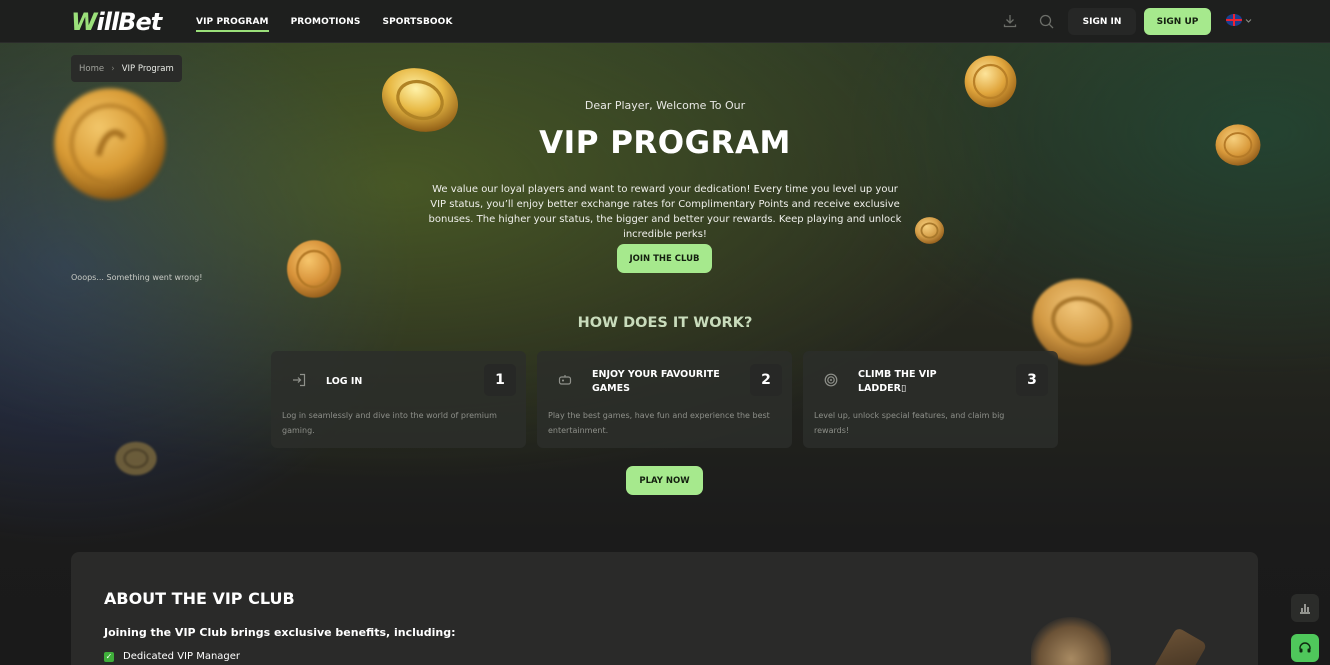  Describe the element at coordinates (299, 379) in the screenshot. I see `login-icon` at that location.